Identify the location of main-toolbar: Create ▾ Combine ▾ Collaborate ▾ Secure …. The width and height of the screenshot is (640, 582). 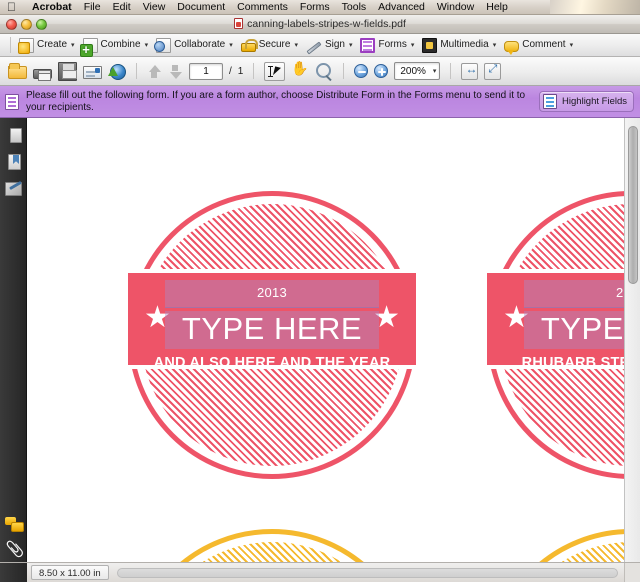
(320, 45).